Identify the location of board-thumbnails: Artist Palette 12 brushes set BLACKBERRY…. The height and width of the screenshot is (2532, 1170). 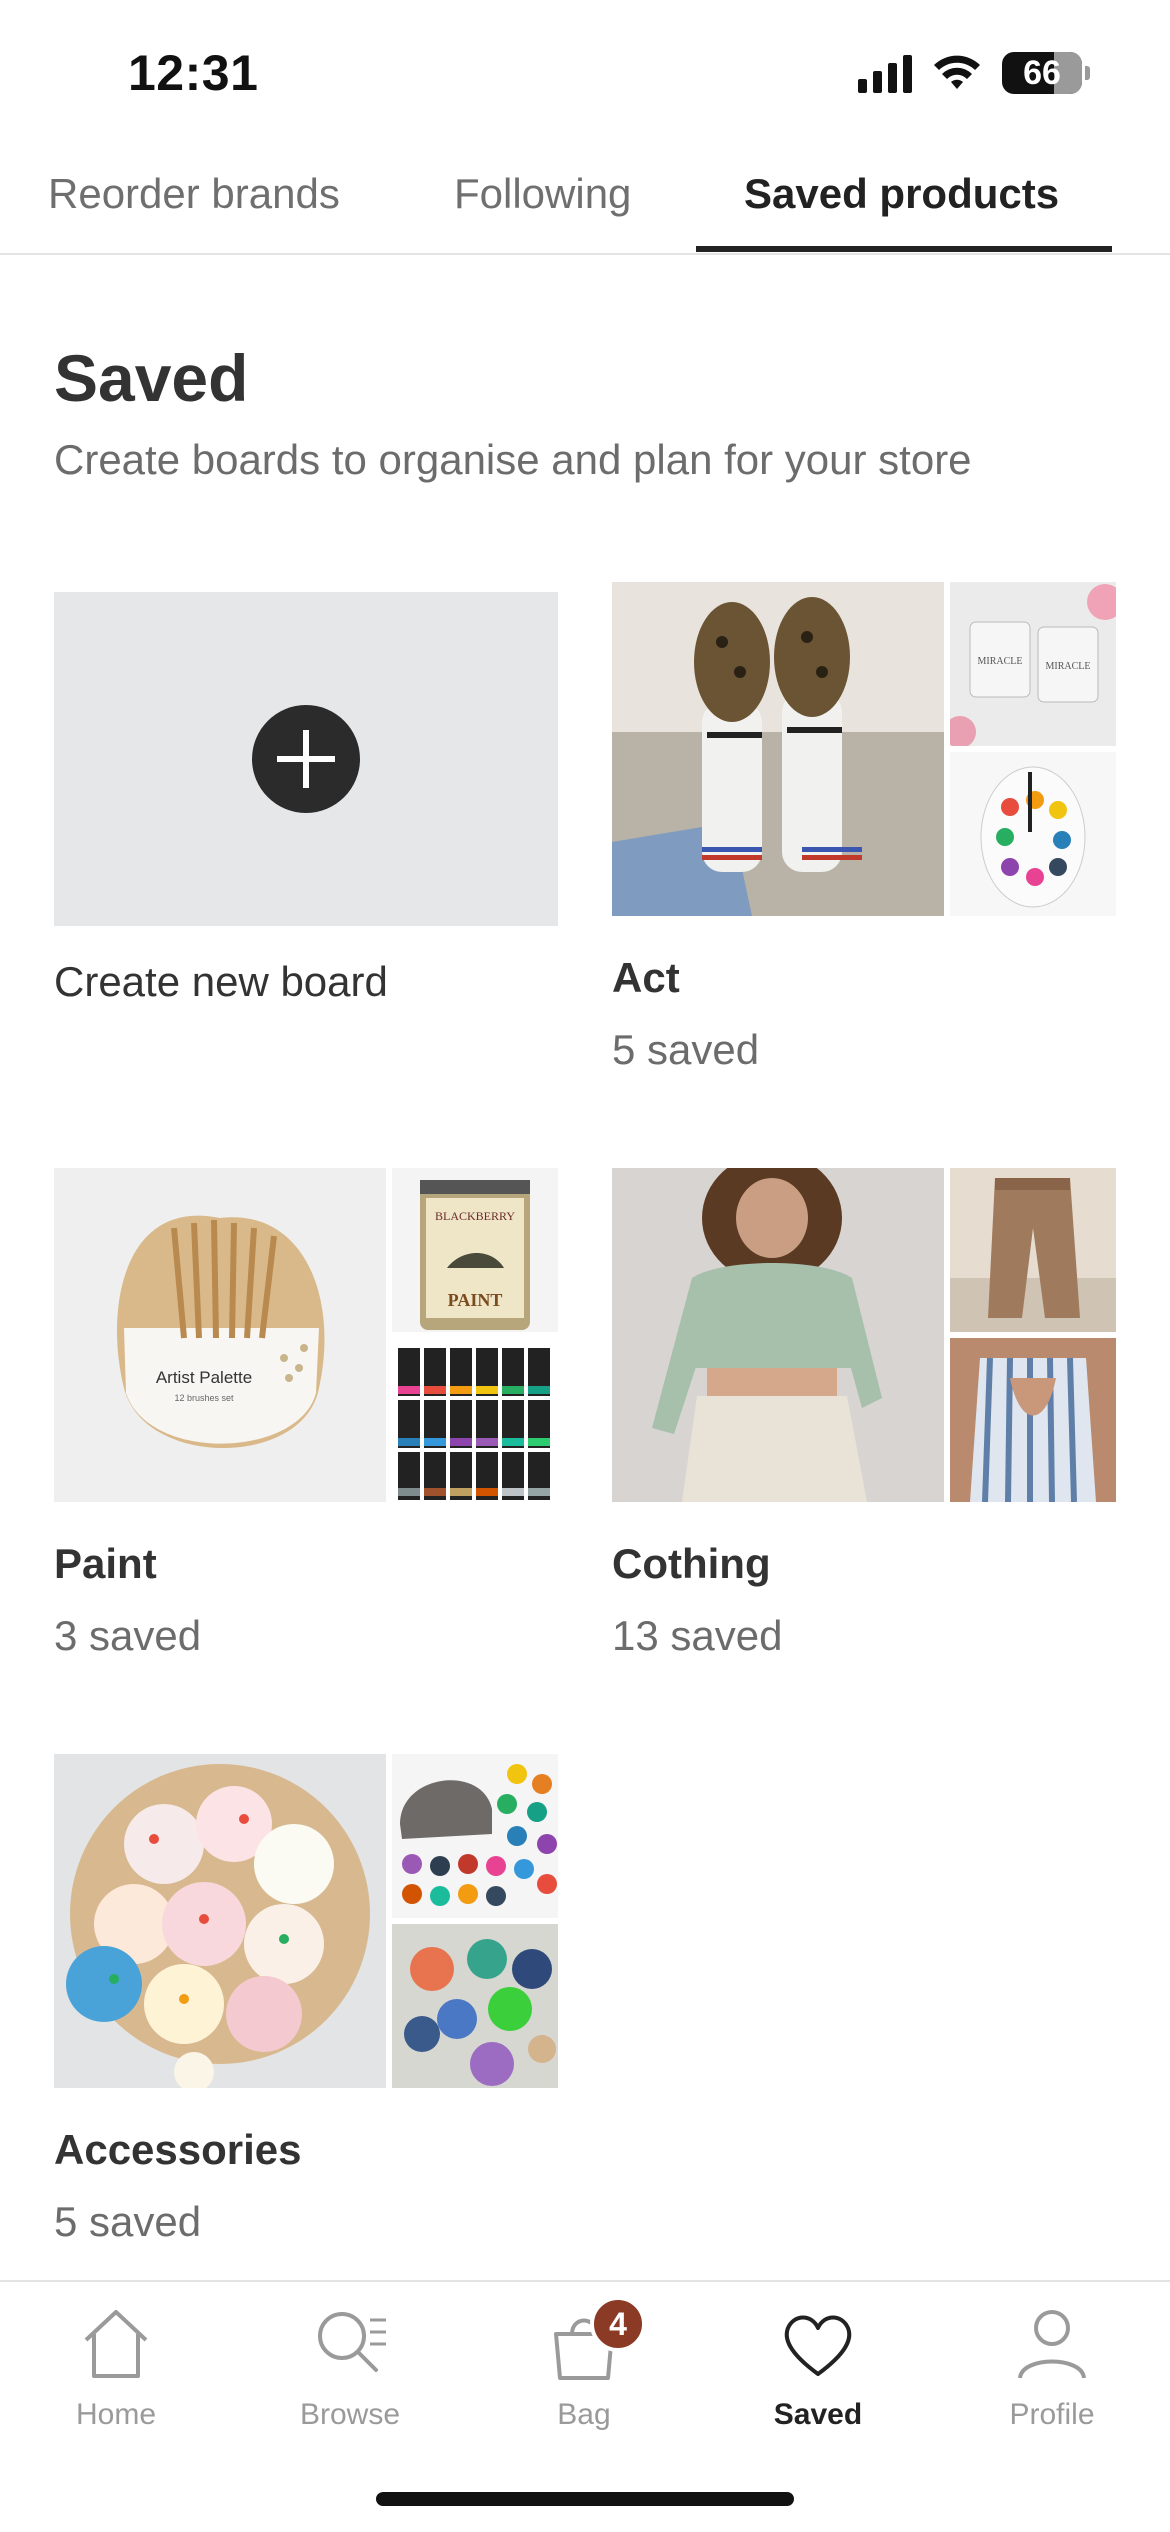
(306, 1335).